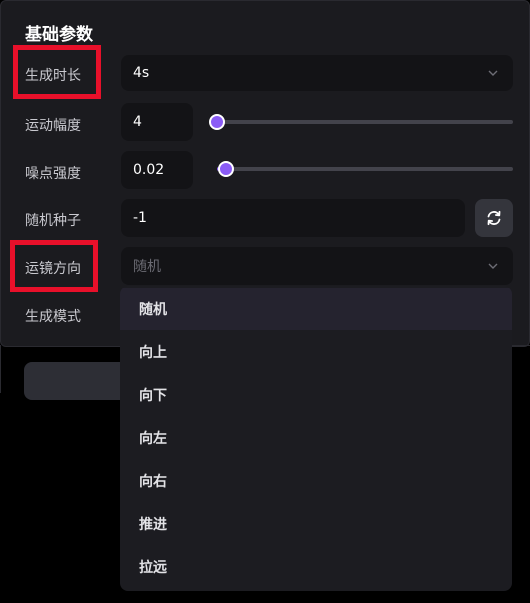 This screenshot has width=530, height=603. Describe the element at coordinates (141, 73) in the screenshot. I see `duration-value: 4s` at that location.